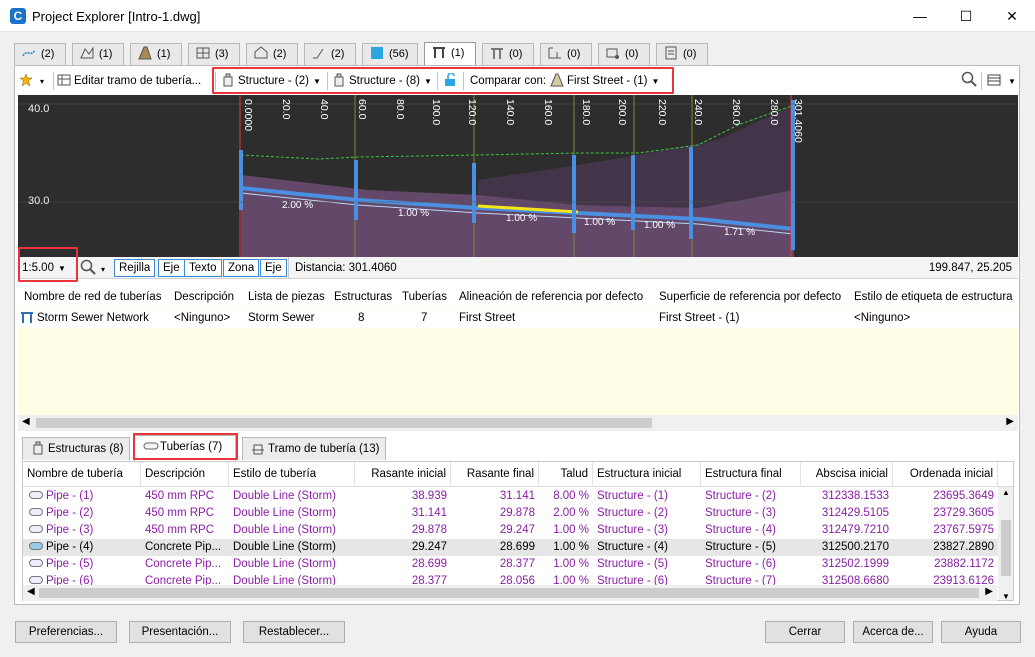 The height and width of the screenshot is (657, 1035). I want to click on col-header: Lista de piezas, so click(288, 297).